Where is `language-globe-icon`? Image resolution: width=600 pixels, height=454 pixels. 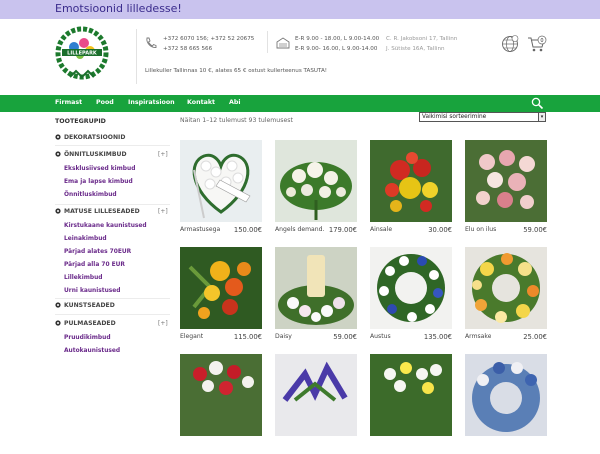
language-globe-icon is located at coordinates (510, 44).